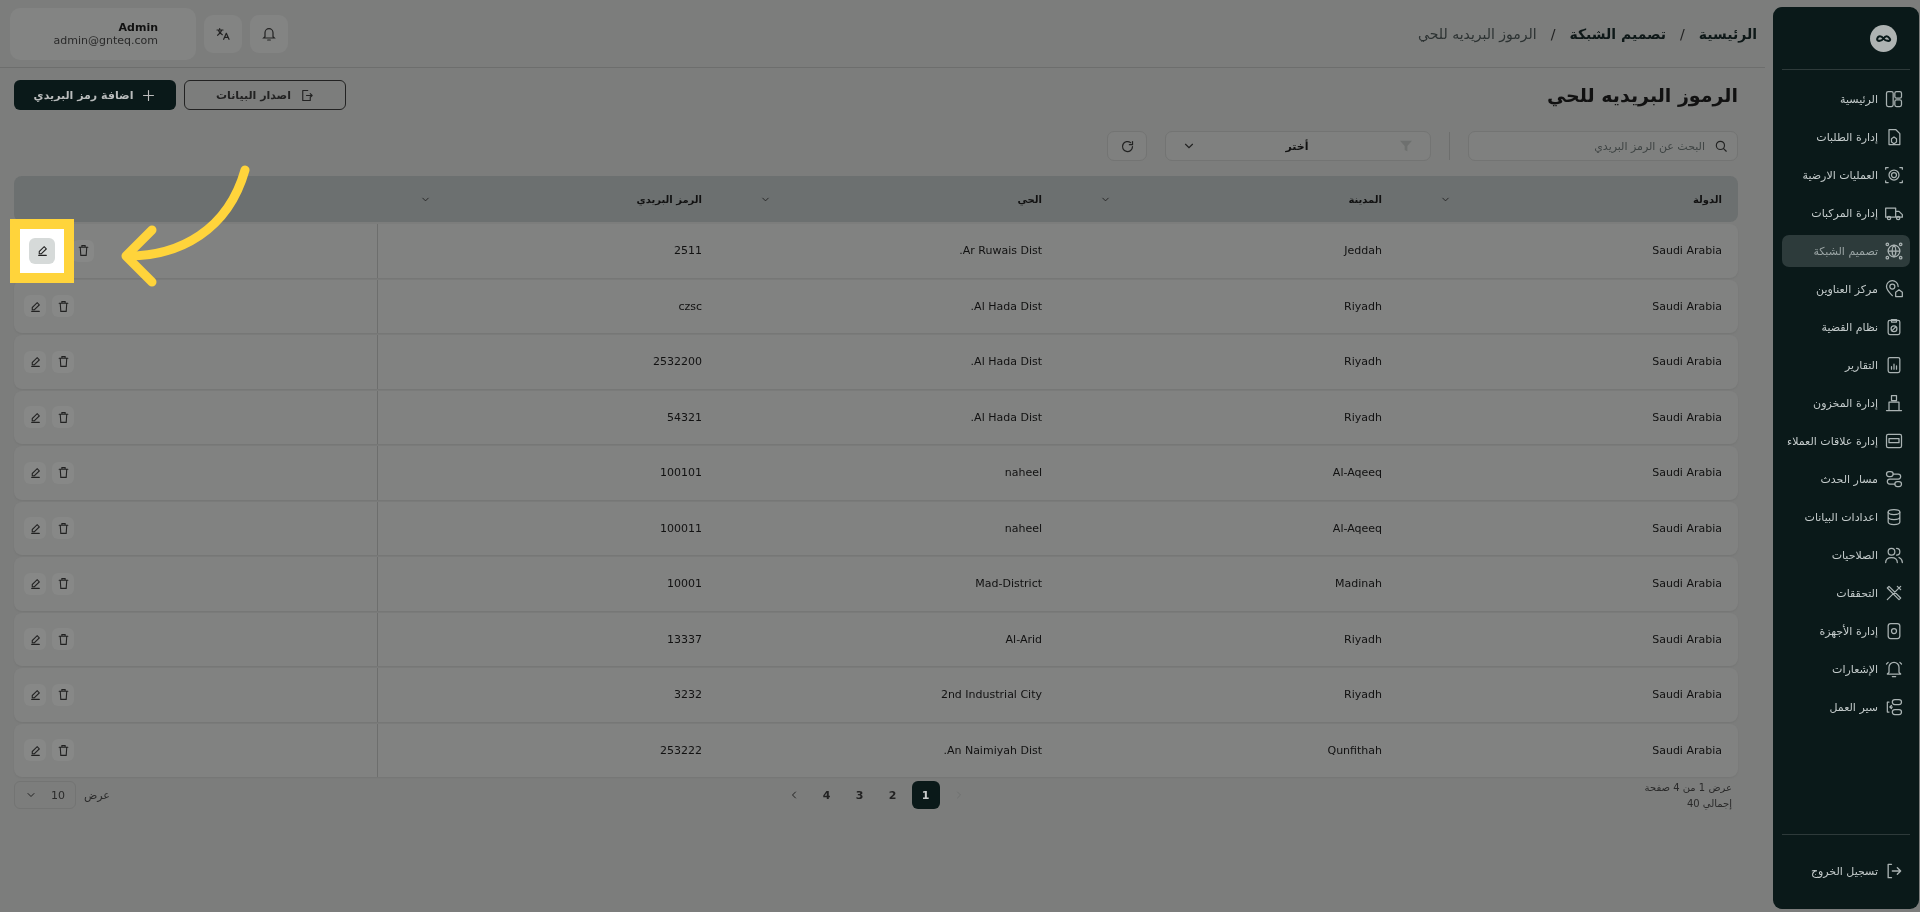  What do you see at coordinates (1846, 555) in the screenshot?
I see `sidebar-item: الصلاحيات` at bounding box center [1846, 555].